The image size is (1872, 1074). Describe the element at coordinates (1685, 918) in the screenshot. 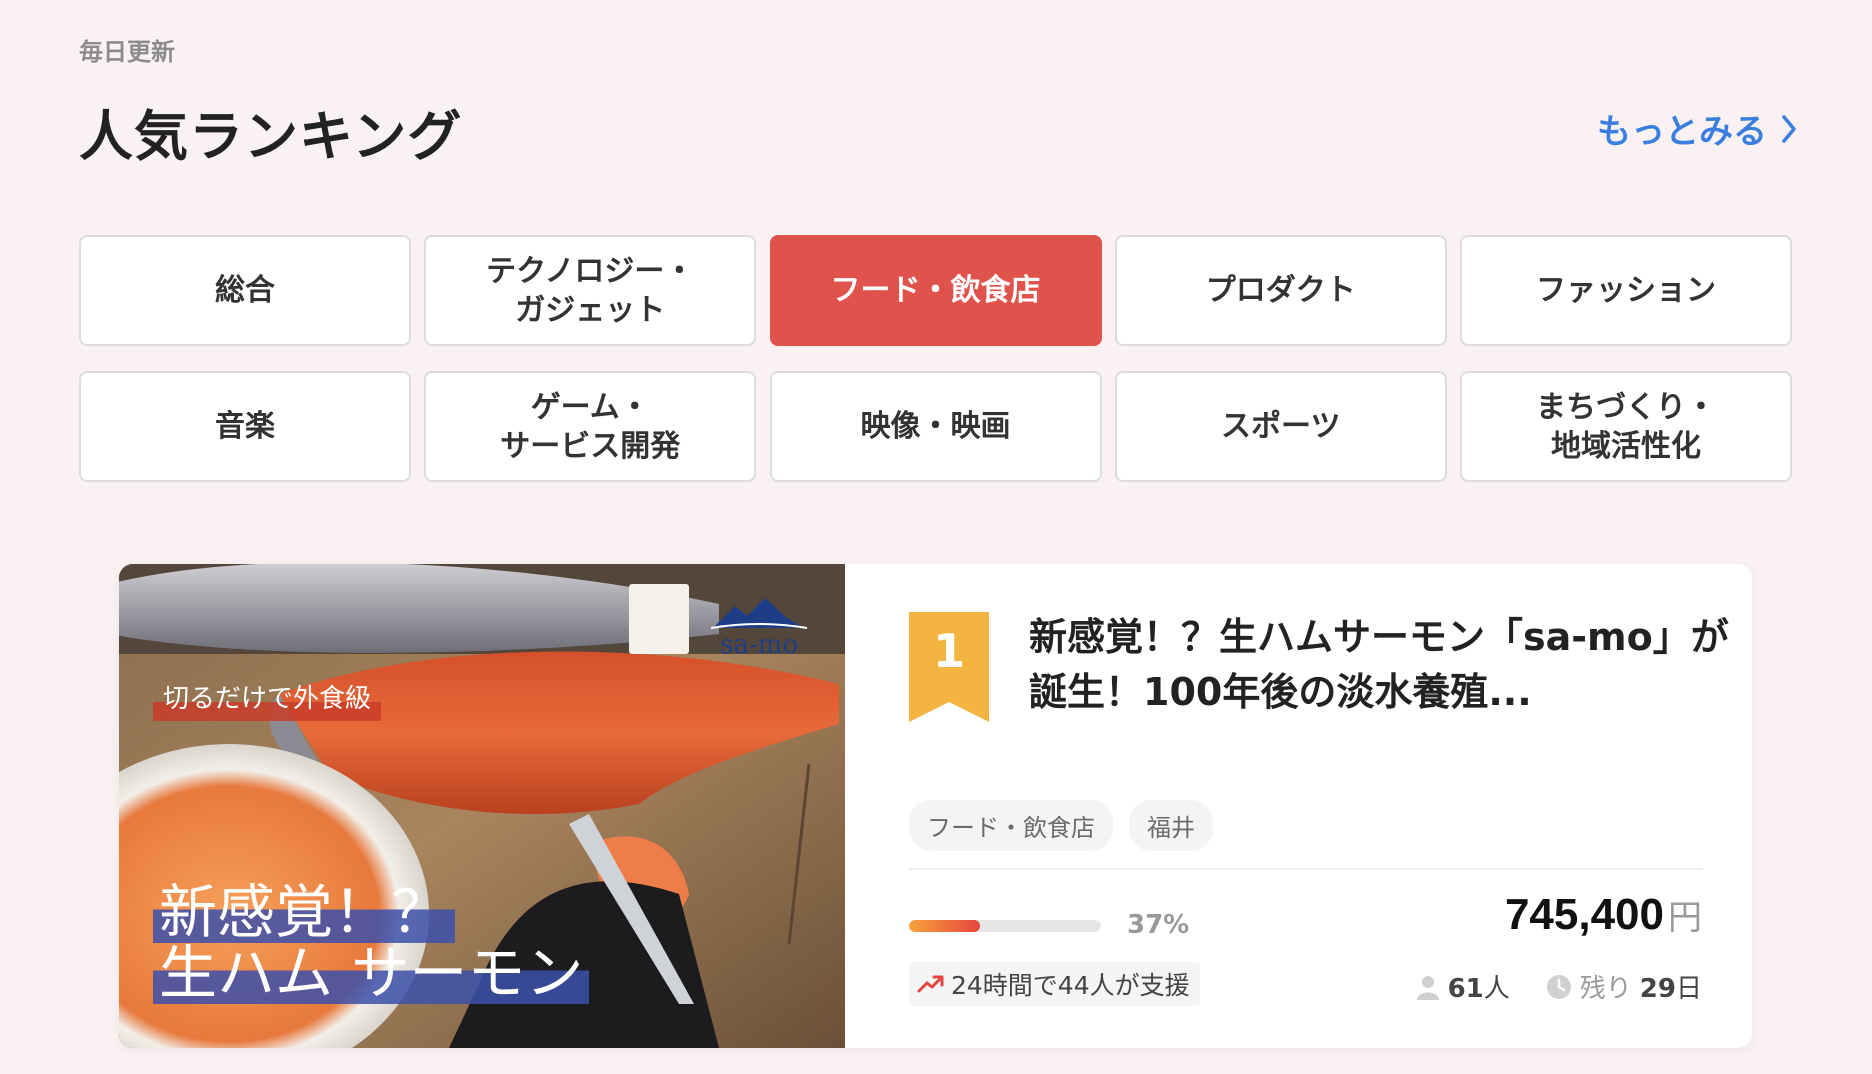

I see `amount-unit: 円` at that location.